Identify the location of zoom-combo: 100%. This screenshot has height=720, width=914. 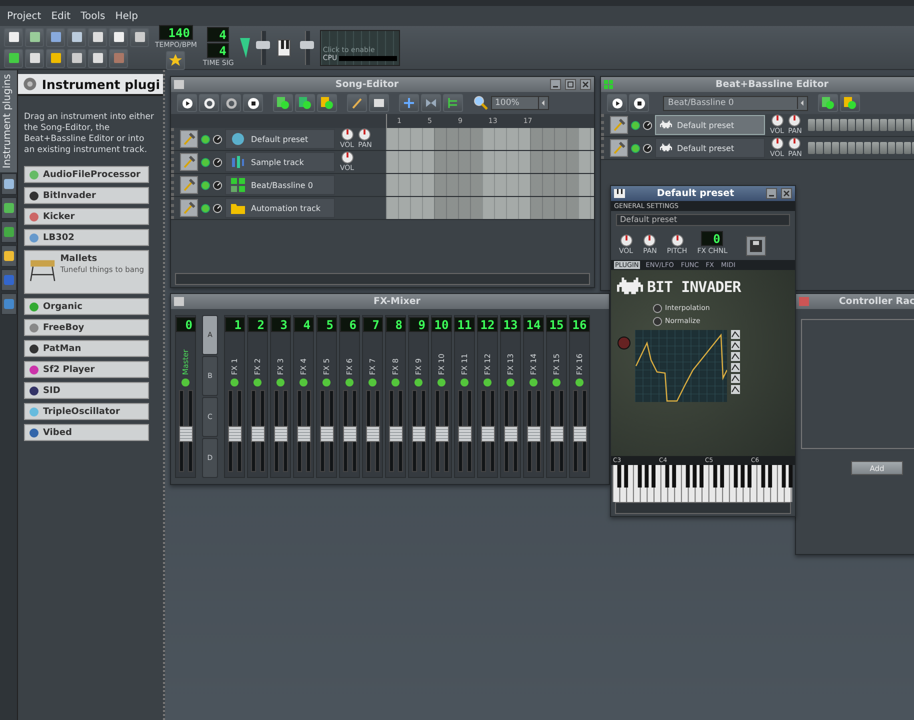
(520, 103).